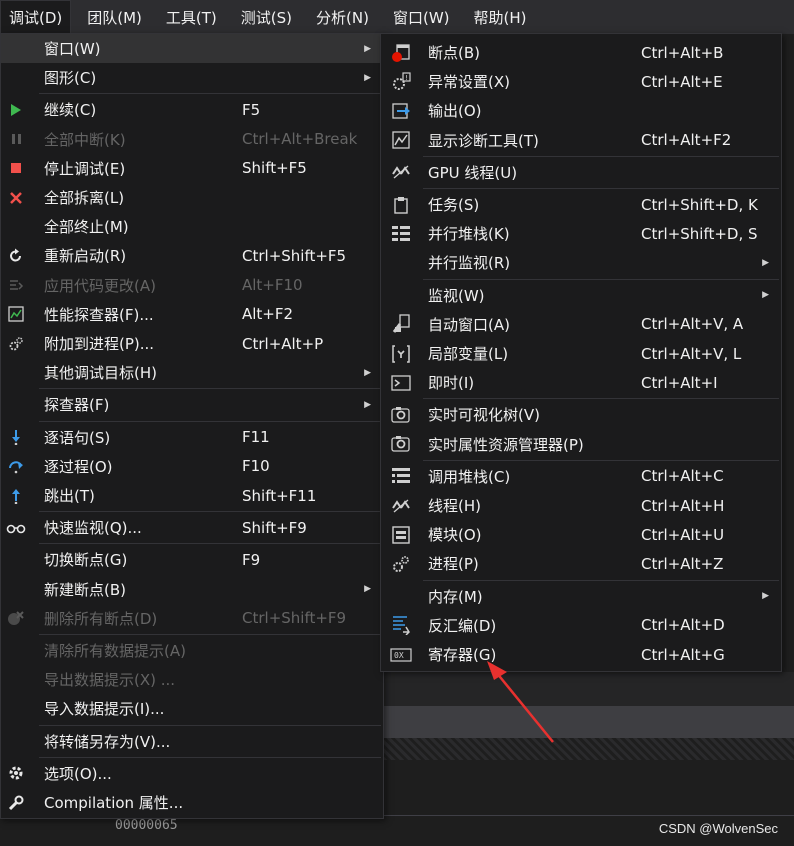 Image resolution: width=794 pixels, height=846 pixels. I want to click on menu-test: 测试(S), so click(266, 17).